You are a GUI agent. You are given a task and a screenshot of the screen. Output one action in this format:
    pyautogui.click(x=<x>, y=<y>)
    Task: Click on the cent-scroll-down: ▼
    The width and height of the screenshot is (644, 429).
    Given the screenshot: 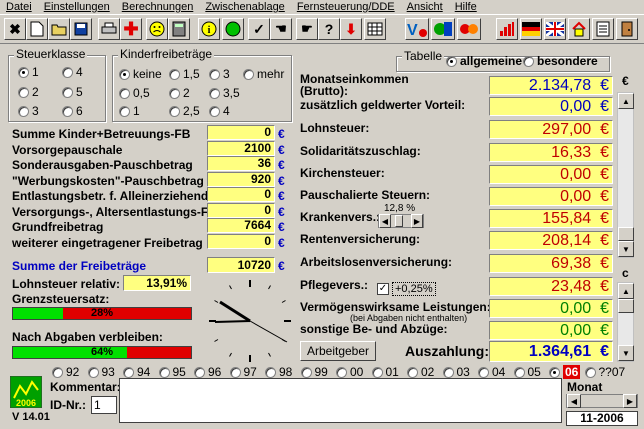 What is the action you would take?
    pyautogui.click(x=626, y=353)
    